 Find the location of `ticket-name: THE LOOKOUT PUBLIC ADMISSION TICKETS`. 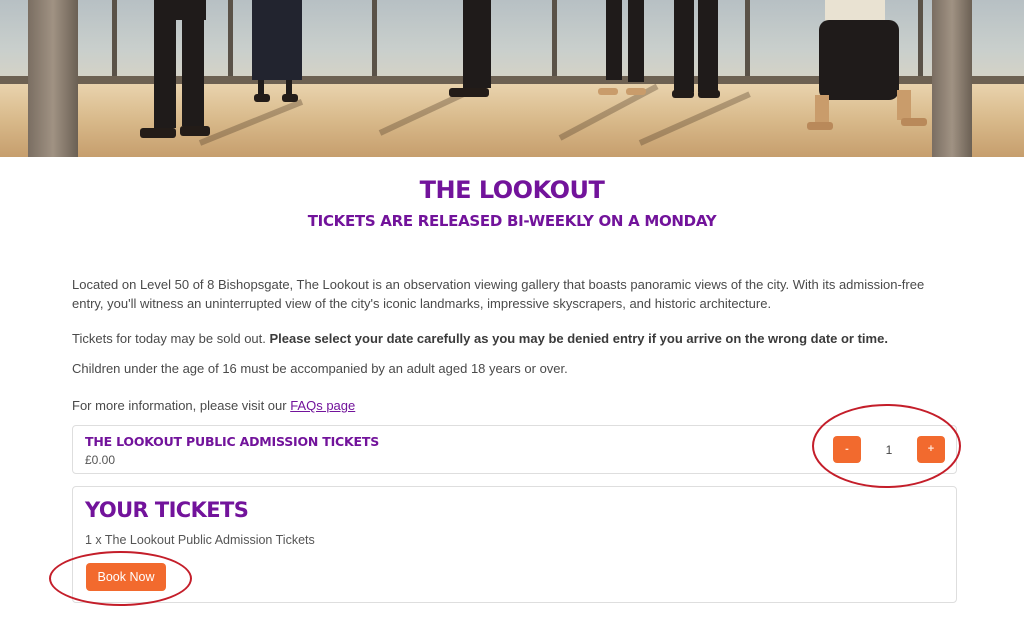

ticket-name: THE LOOKOUT PUBLIC ADMISSION TICKETS is located at coordinates (232, 441).